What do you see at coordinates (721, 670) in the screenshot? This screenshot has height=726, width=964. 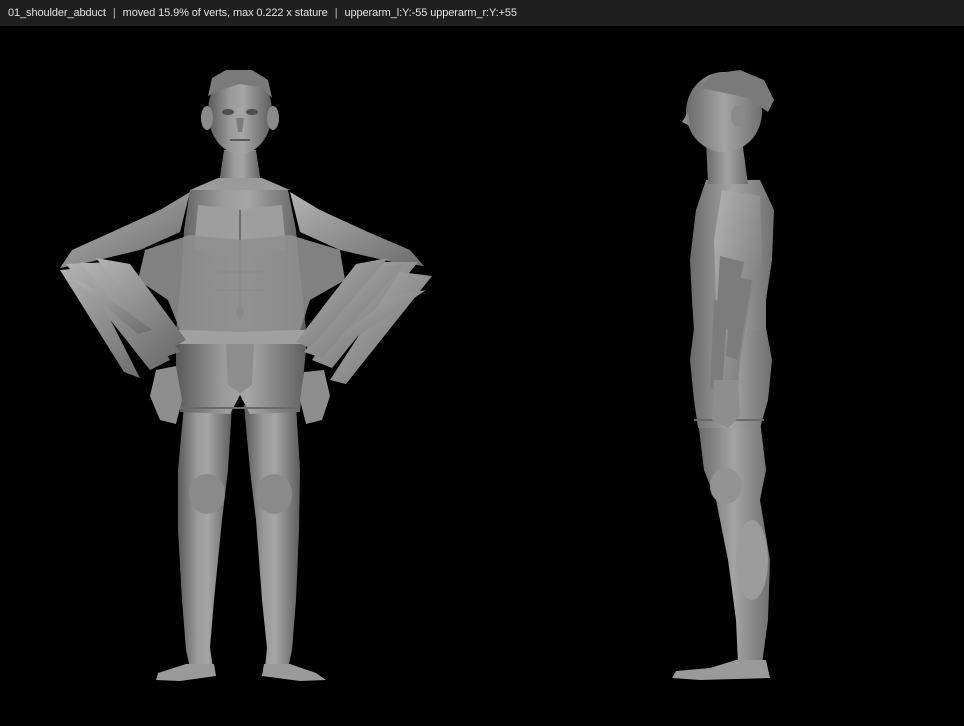 I see `side-foot` at bounding box center [721, 670].